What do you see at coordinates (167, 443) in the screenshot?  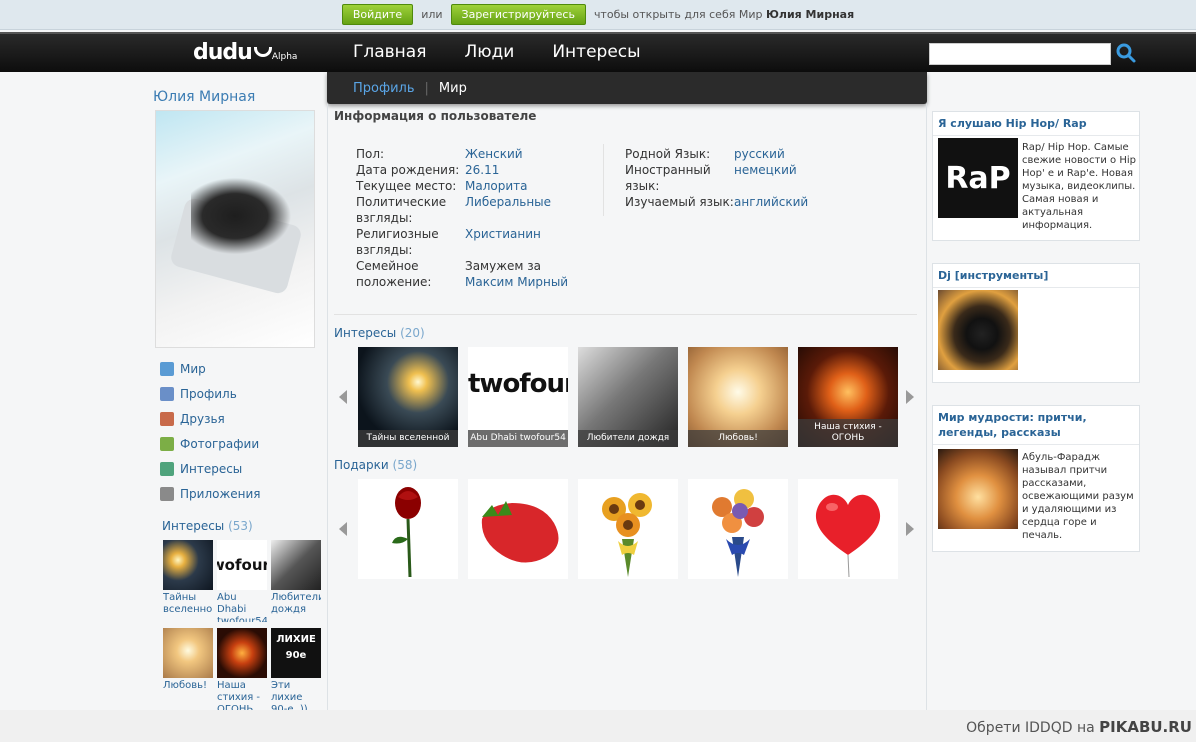 I see `photos-icon` at bounding box center [167, 443].